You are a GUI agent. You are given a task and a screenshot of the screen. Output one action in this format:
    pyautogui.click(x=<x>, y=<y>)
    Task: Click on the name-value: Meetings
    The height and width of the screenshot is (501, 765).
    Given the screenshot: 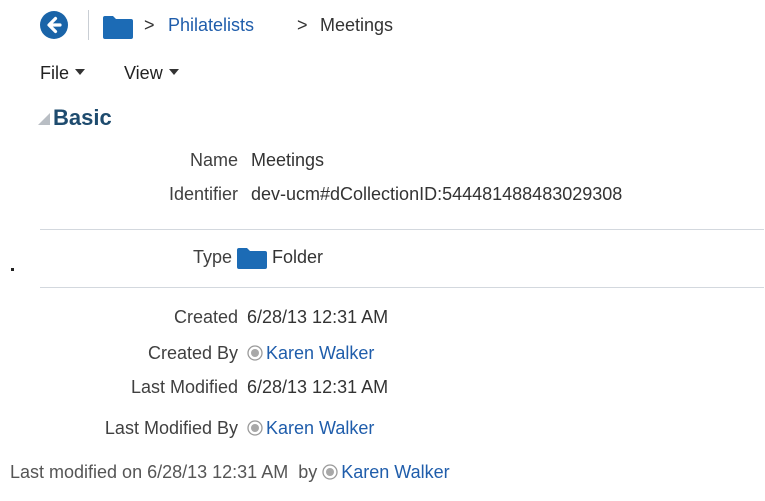 What is the action you would take?
    pyautogui.click(x=288, y=160)
    